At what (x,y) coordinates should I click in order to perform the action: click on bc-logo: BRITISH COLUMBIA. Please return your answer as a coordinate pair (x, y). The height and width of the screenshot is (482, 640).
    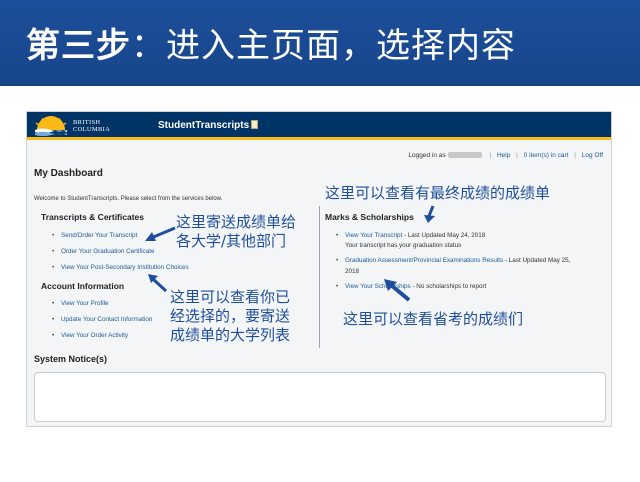
    Looking at the image, I should click on (73, 125).